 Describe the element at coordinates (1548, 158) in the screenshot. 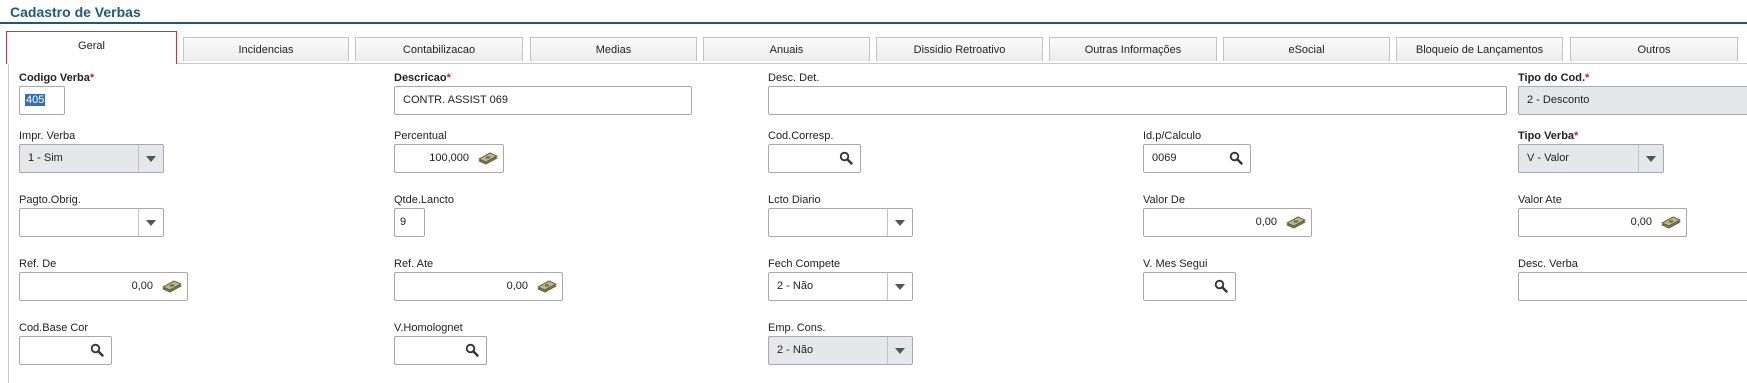

I see `tipo-verba-value: V - Valor` at that location.